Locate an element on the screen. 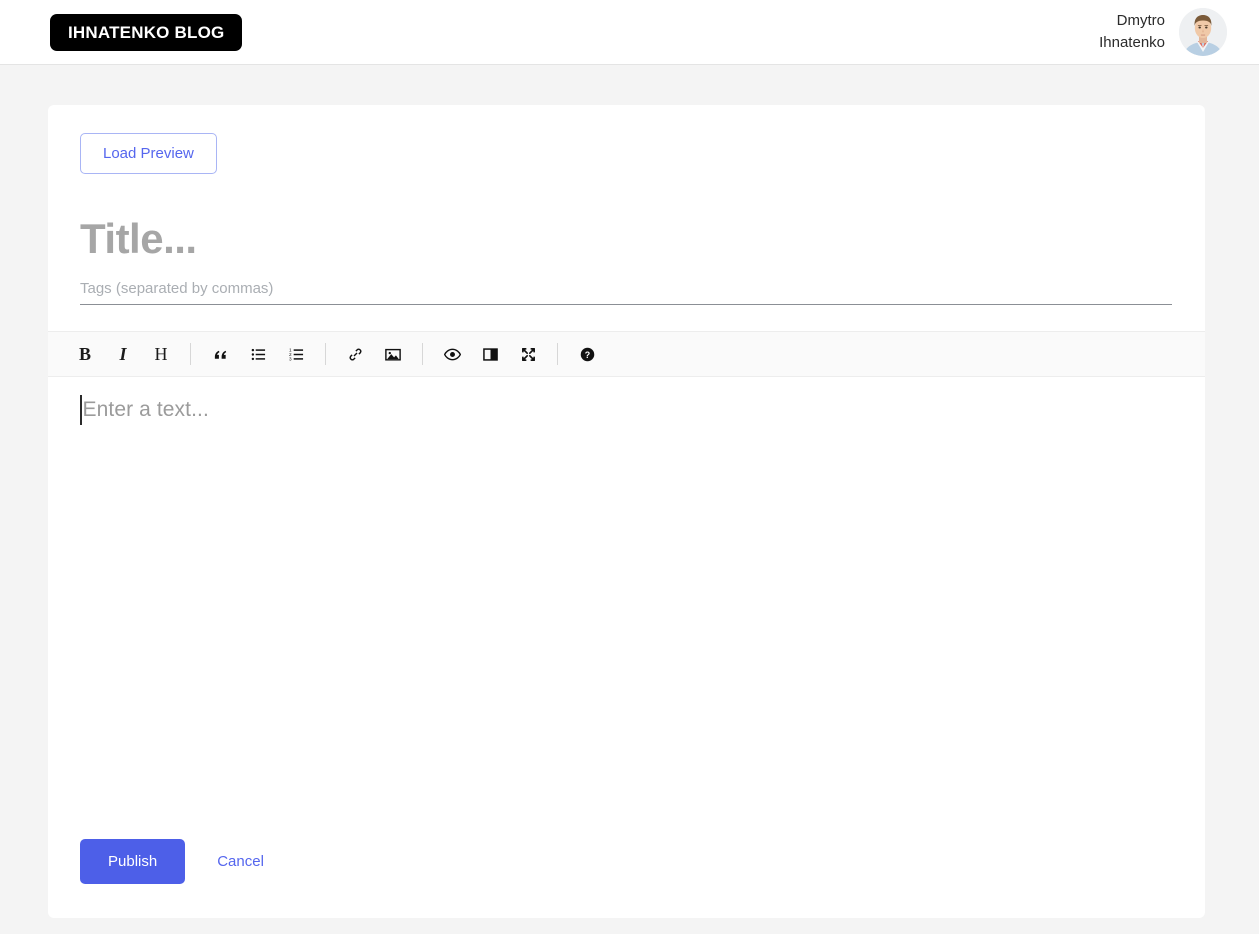  help-question-icon: ? is located at coordinates (587, 354).